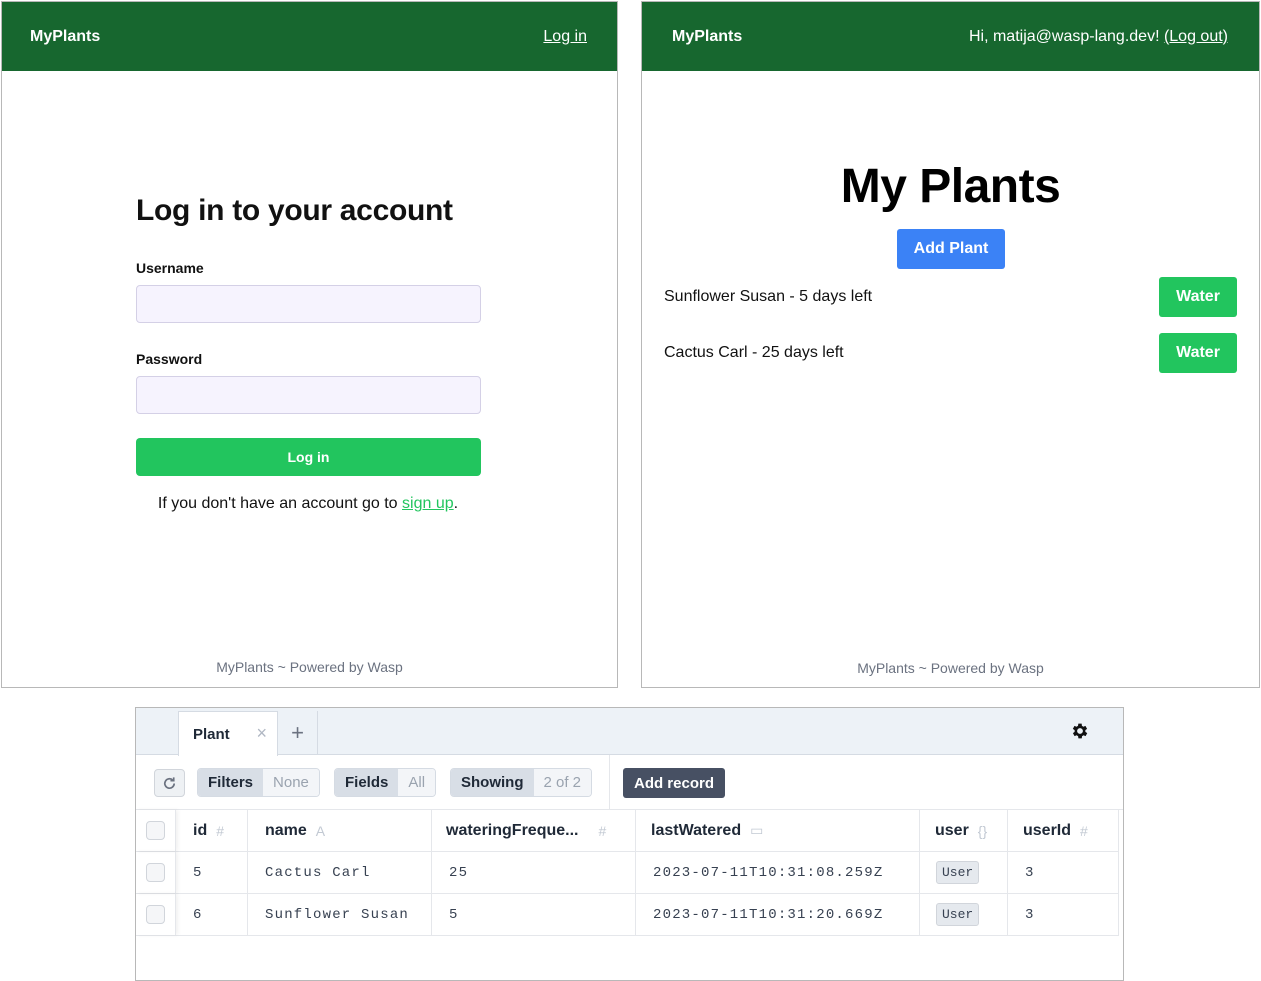  Describe the element at coordinates (211, 734) in the screenshot. I see `tab-label: Plant` at that location.